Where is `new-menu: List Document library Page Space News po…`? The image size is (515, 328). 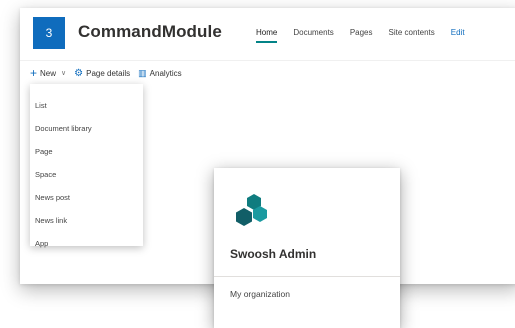
new-menu: List Document library Page Space News po… is located at coordinates (86, 166).